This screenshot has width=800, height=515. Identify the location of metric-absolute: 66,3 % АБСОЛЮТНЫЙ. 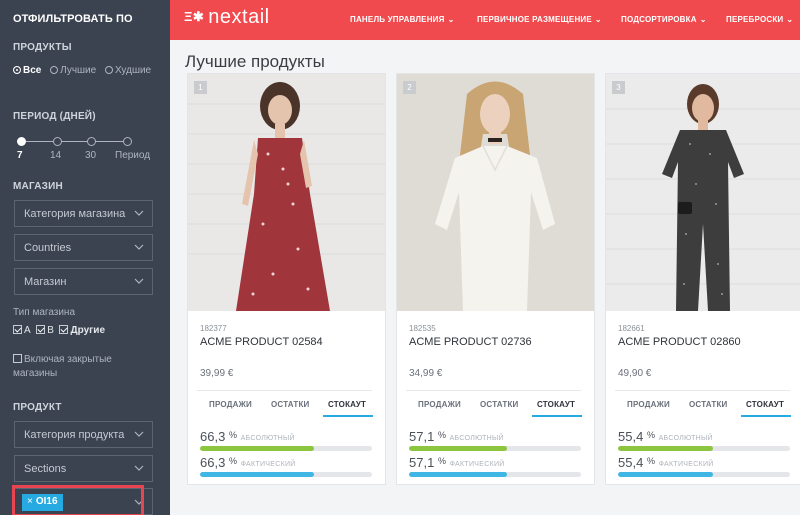
(247, 436).